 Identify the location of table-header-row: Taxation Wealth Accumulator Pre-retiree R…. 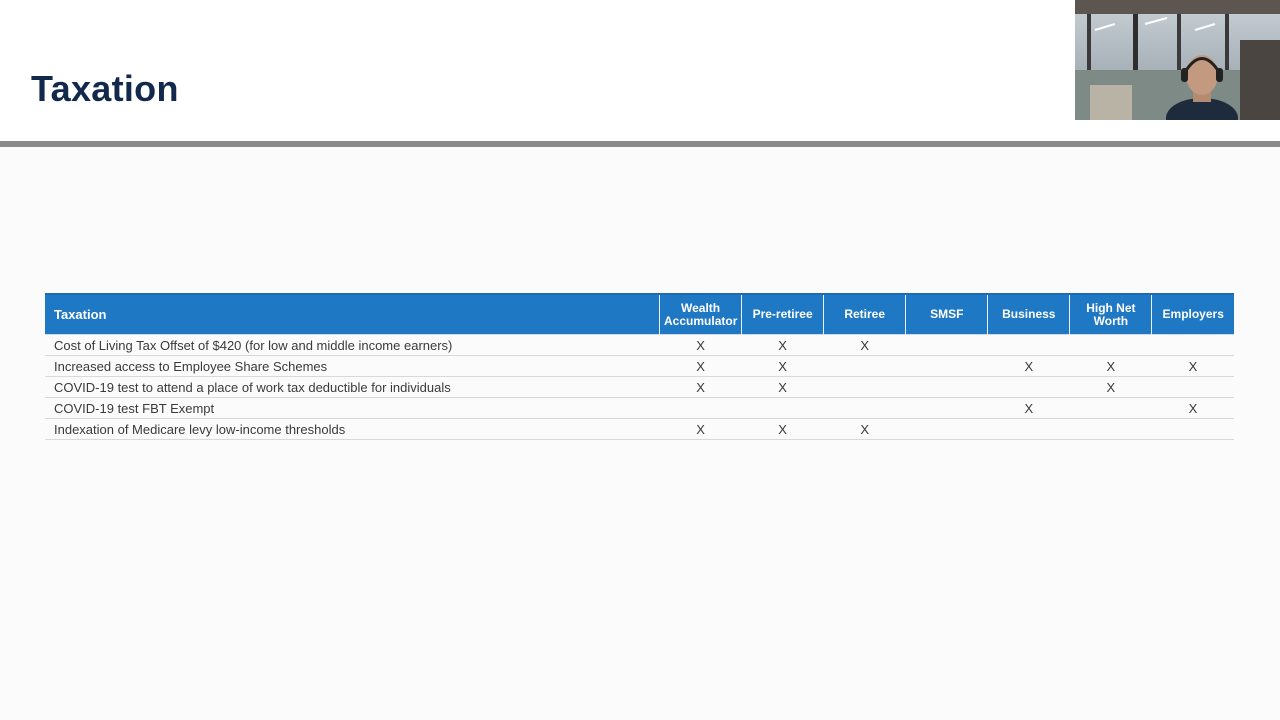
(639, 314).